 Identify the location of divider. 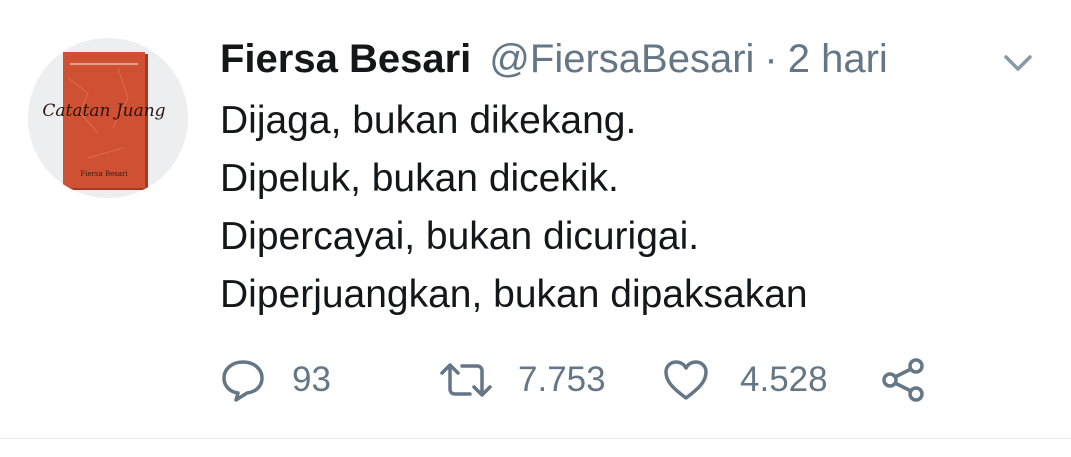
(535, 438).